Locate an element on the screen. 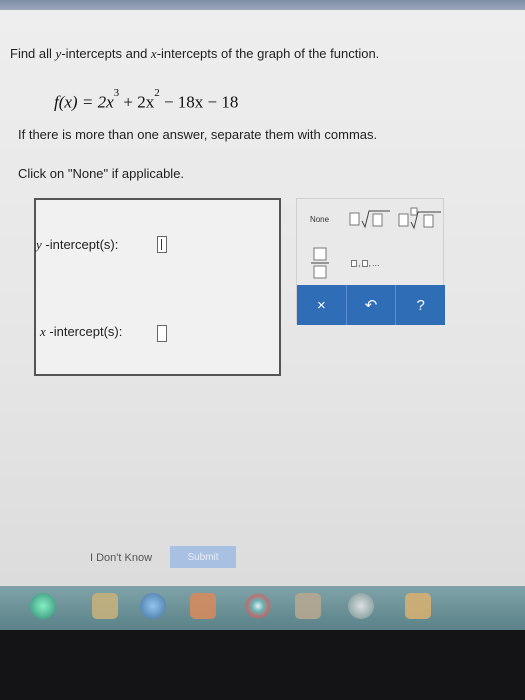 This screenshot has height=700, width=525. formula-mid: + 2x is located at coordinates (137, 102).